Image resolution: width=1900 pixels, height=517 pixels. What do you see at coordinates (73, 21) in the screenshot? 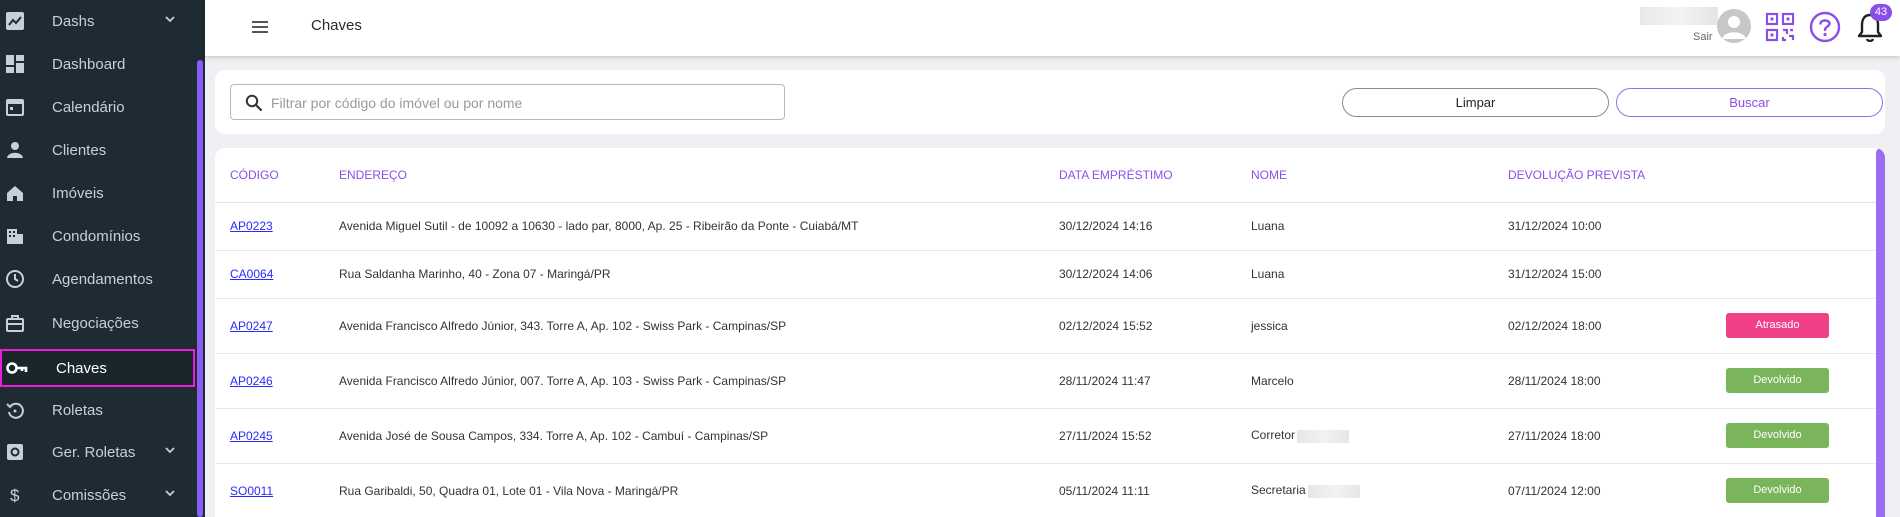
I see `sidebar-item-label: Dashs` at bounding box center [73, 21].